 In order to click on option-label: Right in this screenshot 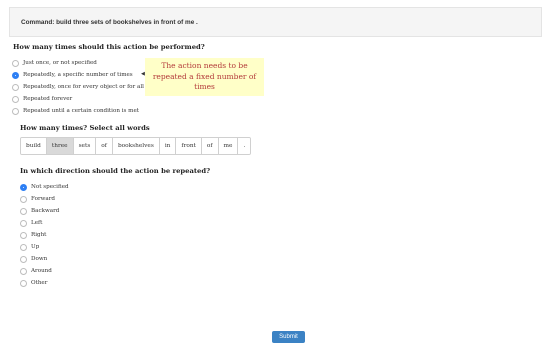, I will do `click(39, 235)`.